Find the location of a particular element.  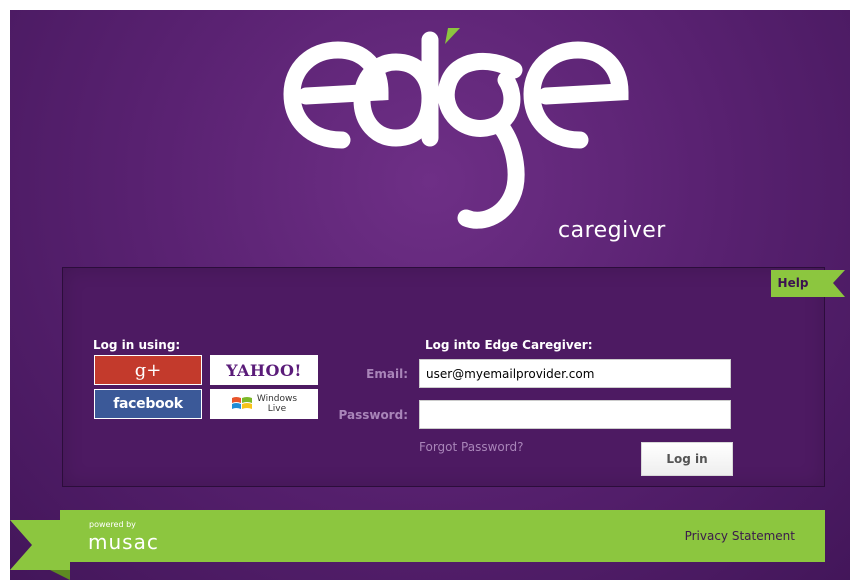

windows-live-label: Windows Live is located at coordinates (277, 404).